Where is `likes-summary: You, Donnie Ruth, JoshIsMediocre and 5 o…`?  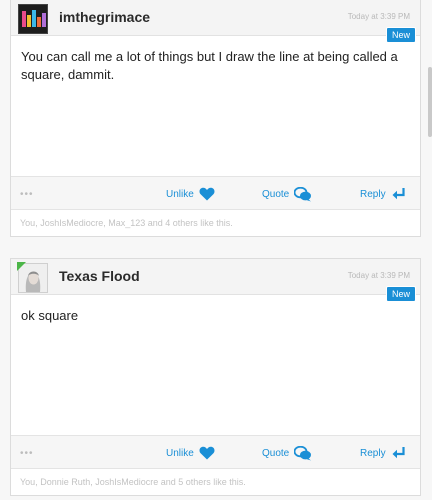
likes-summary: You, Donnie Ruth, JoshIsMediocre and 5 o… is located at coordinates (133, 482).